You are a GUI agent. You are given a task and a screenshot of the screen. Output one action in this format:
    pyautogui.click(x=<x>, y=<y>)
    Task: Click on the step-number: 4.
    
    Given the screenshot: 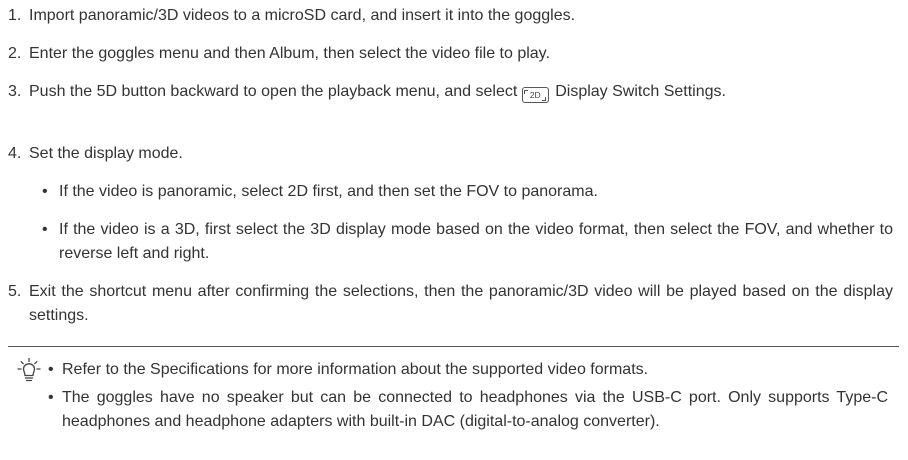 What is the action you would take?
    pyautogui.click(x=15, y=153)
    